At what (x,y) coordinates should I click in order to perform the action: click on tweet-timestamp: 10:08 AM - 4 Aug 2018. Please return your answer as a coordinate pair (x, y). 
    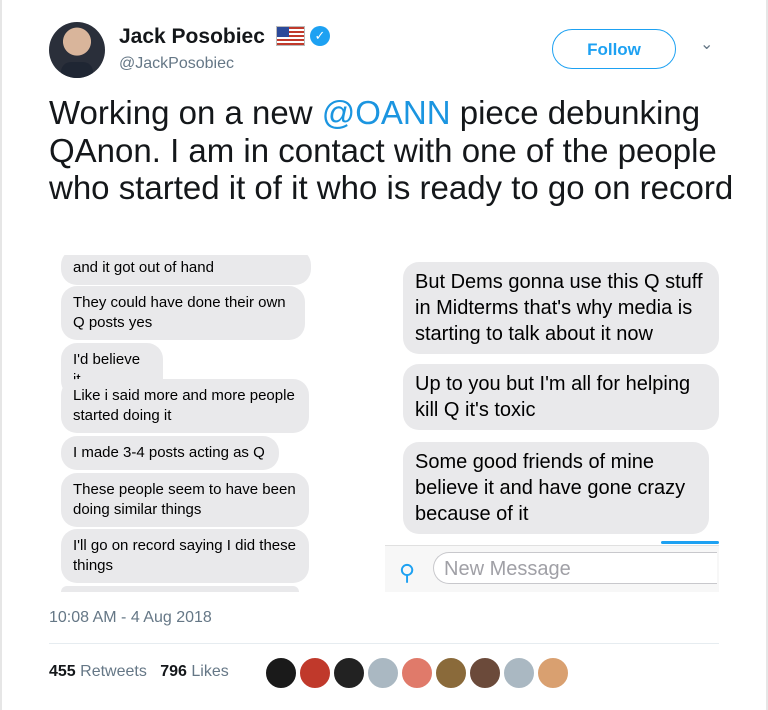
    Looking at the image, I should click on (130, 618).